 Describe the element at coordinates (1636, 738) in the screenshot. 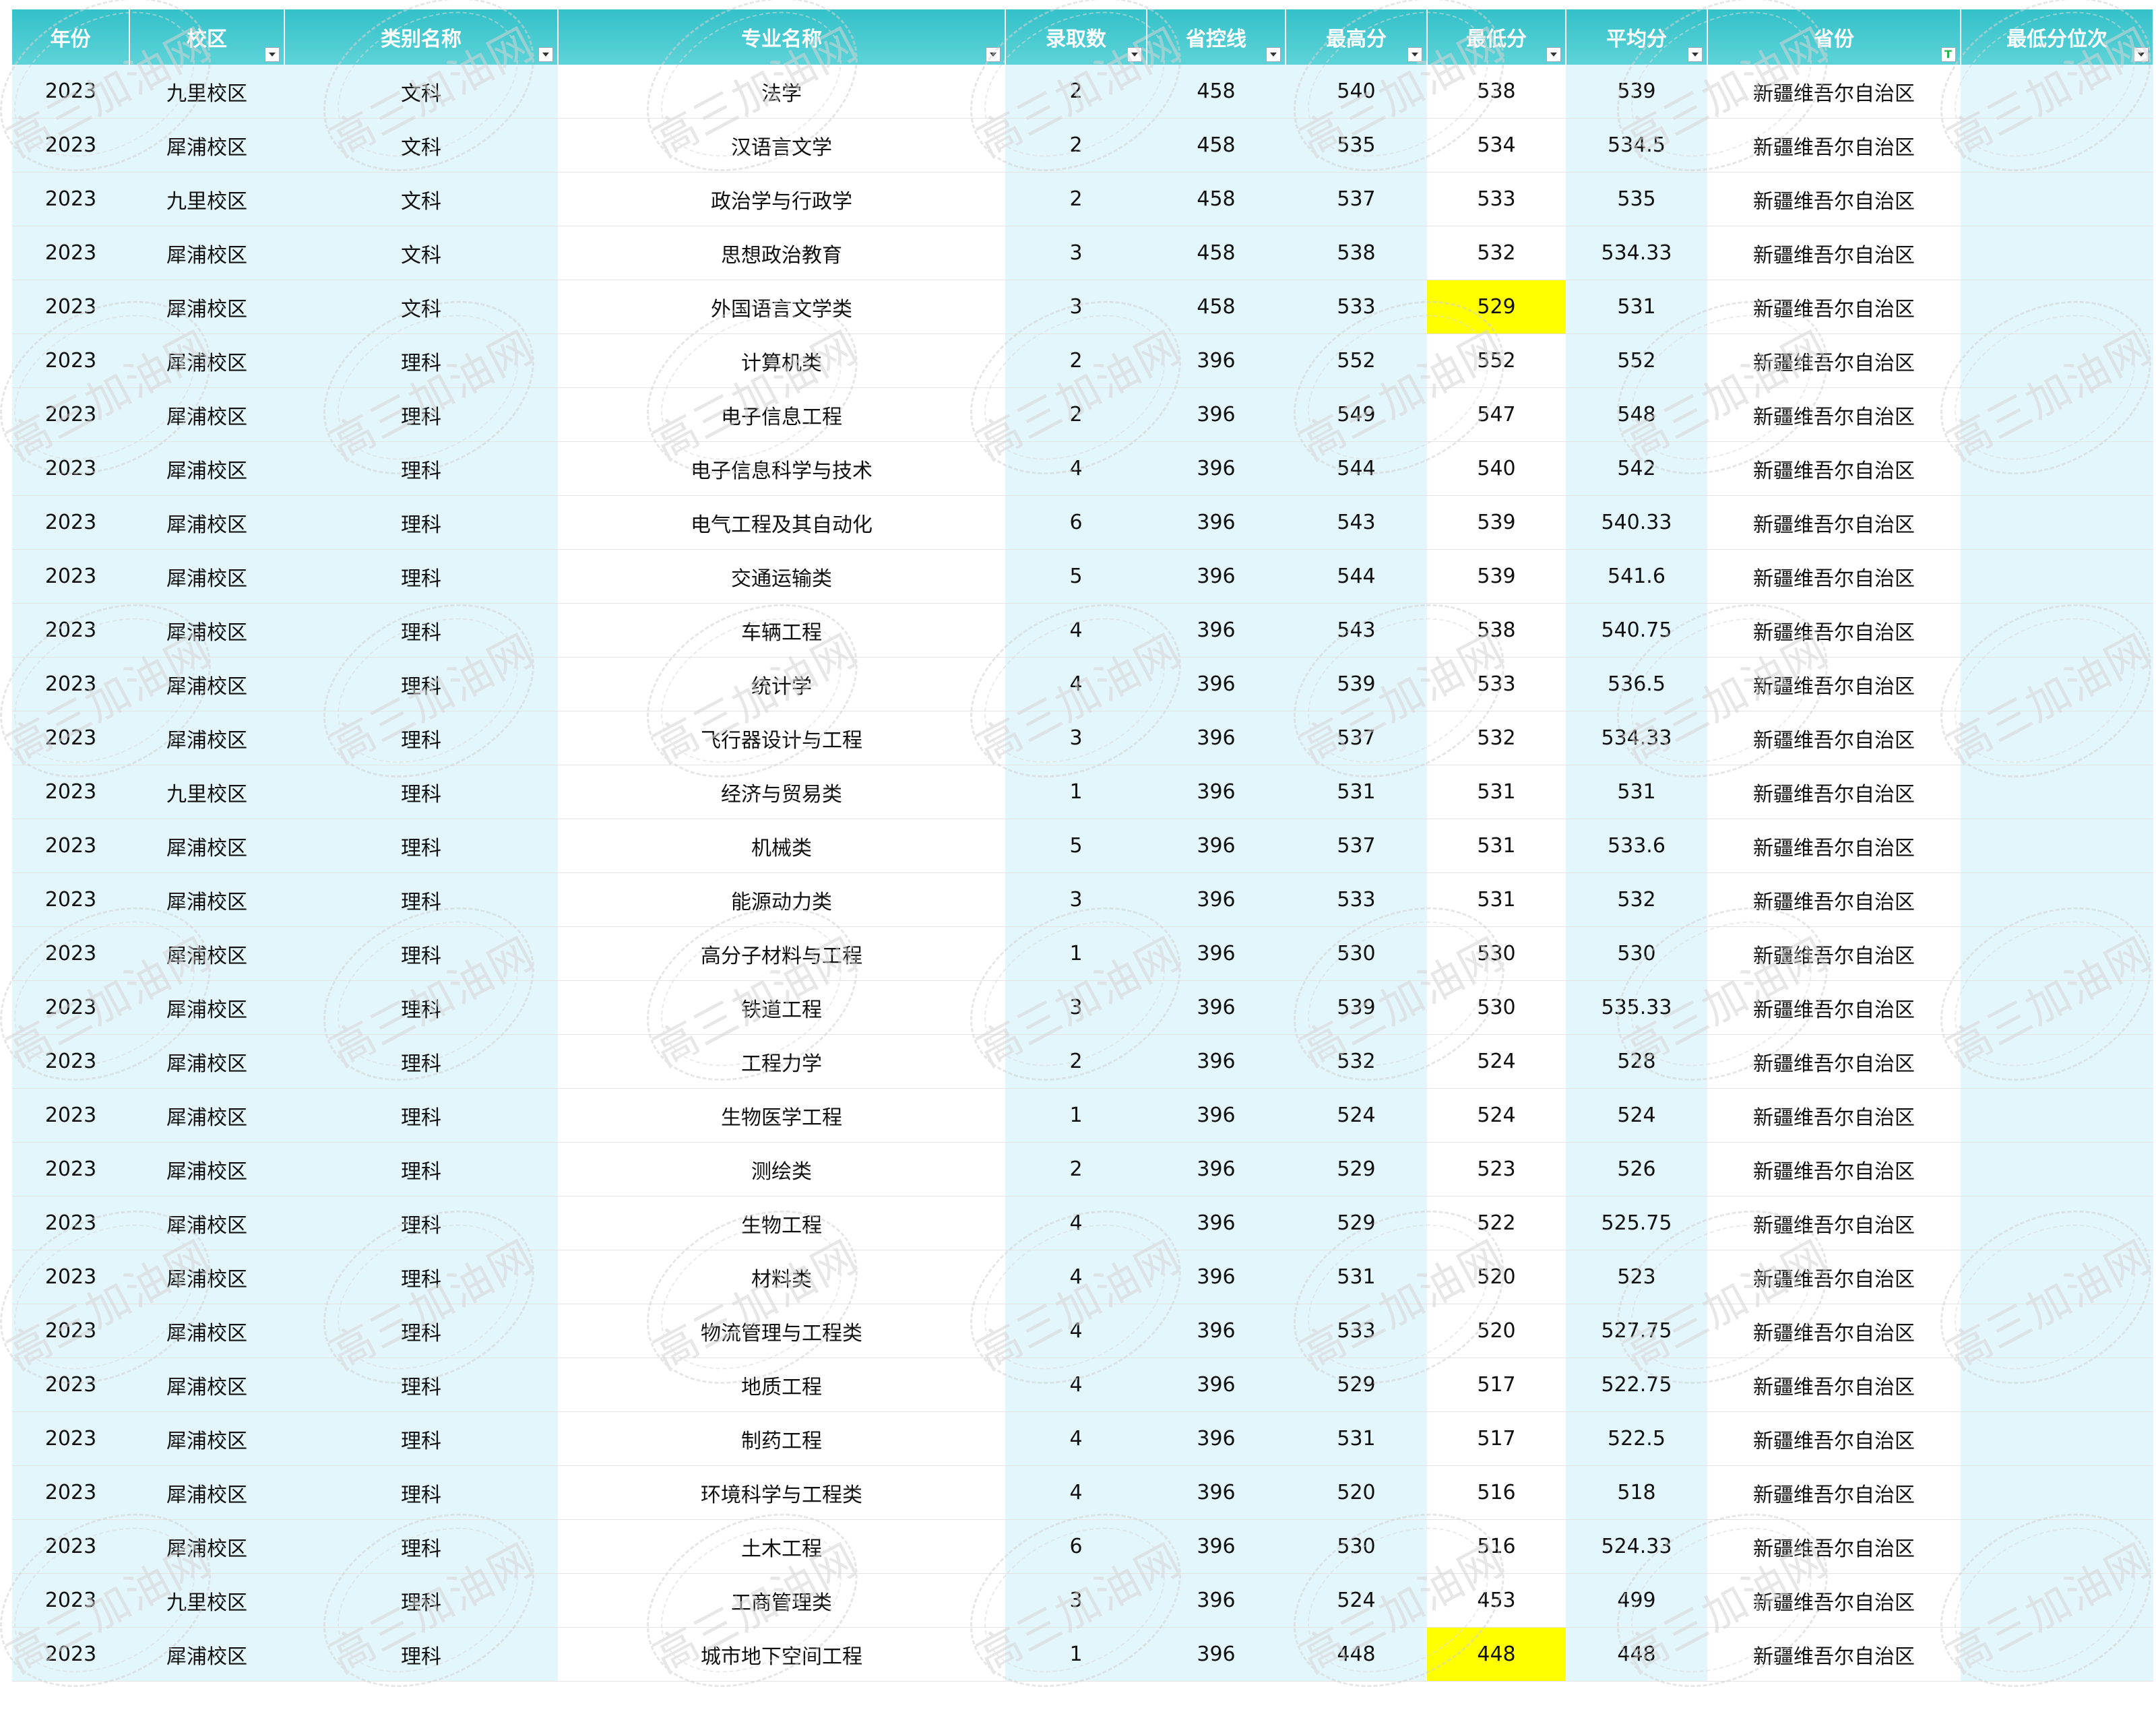

I see `cell-avg-score: 534.33` at that location.